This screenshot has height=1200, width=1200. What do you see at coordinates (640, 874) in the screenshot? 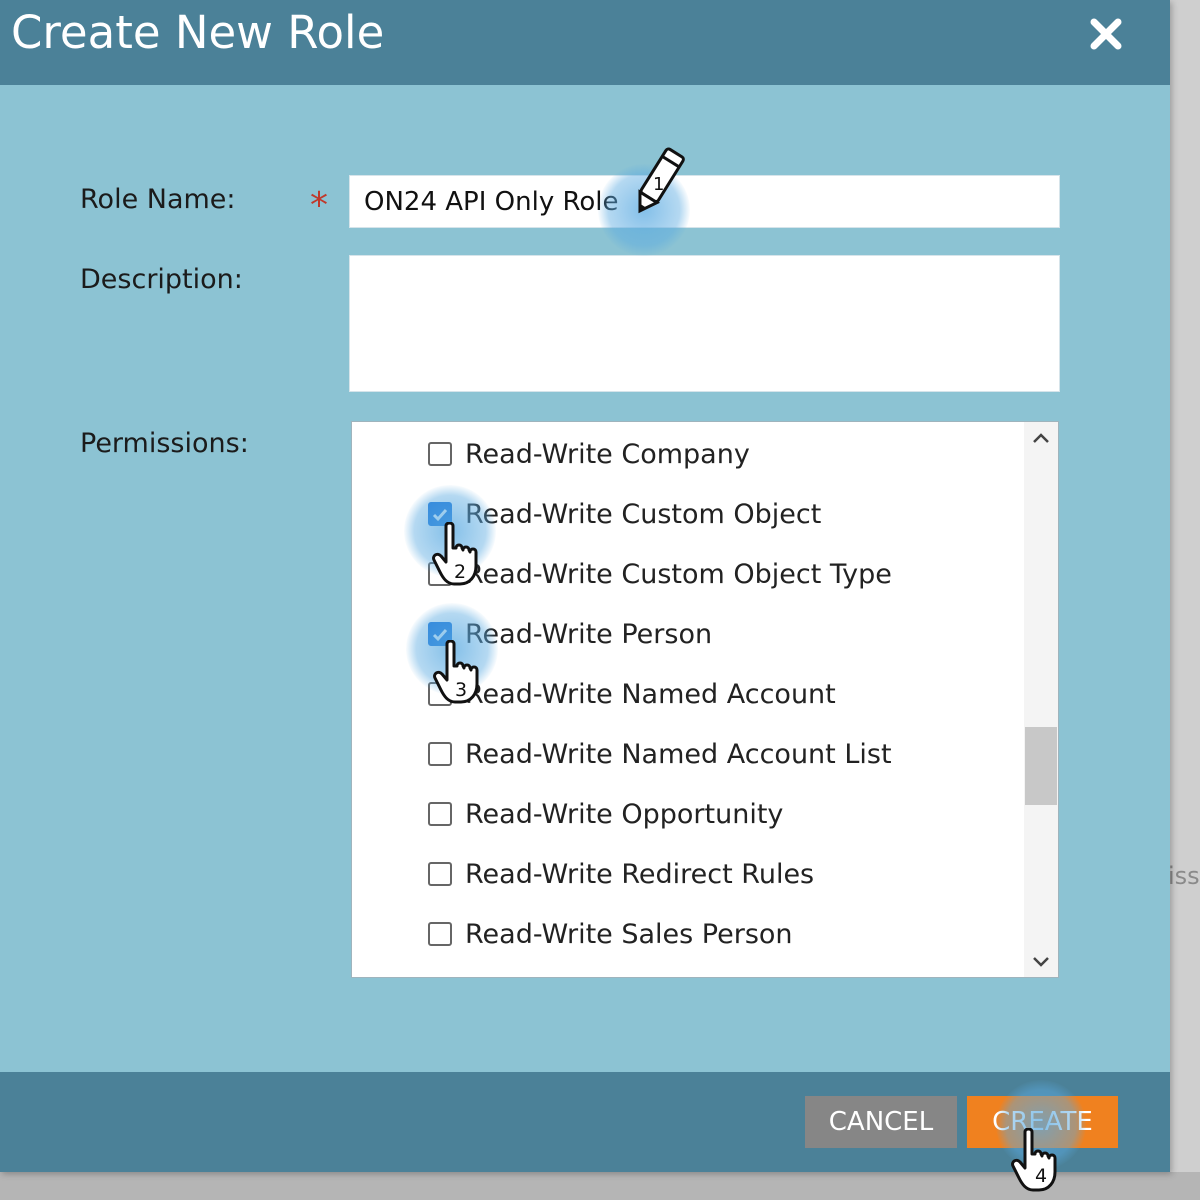
I see `permission-label: Read-Write Redirect Rules` at bounding box center [640, 874].